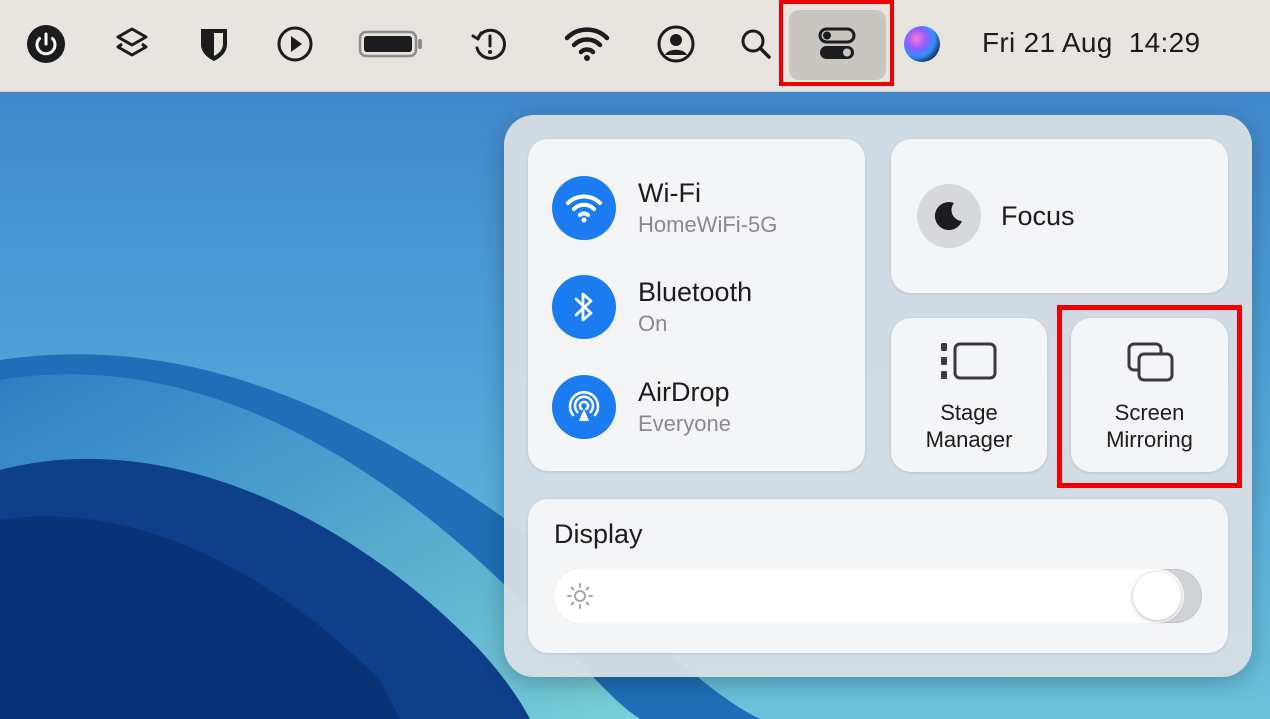  I want to click on airdrop-icon, so click(584, 407).